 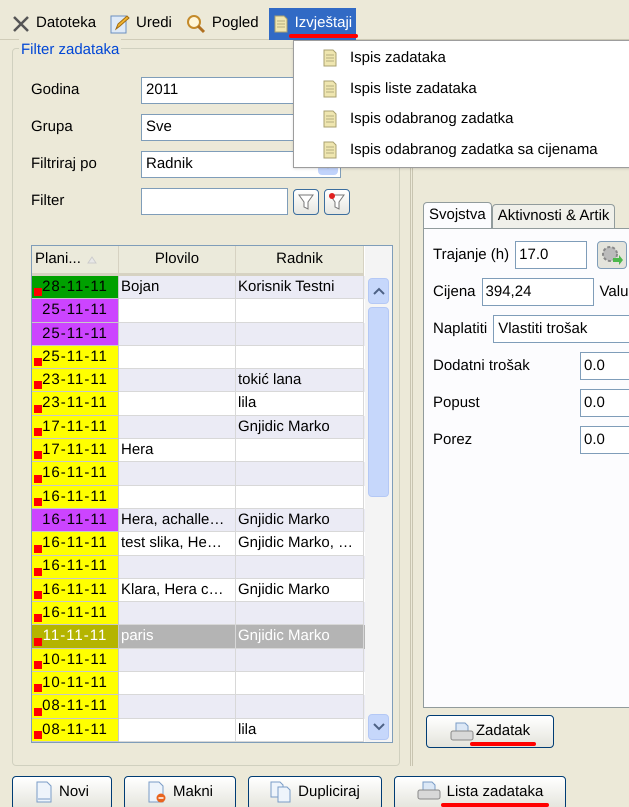 I want to click on field-label: Naplatiti, so click(x=460, y=328).